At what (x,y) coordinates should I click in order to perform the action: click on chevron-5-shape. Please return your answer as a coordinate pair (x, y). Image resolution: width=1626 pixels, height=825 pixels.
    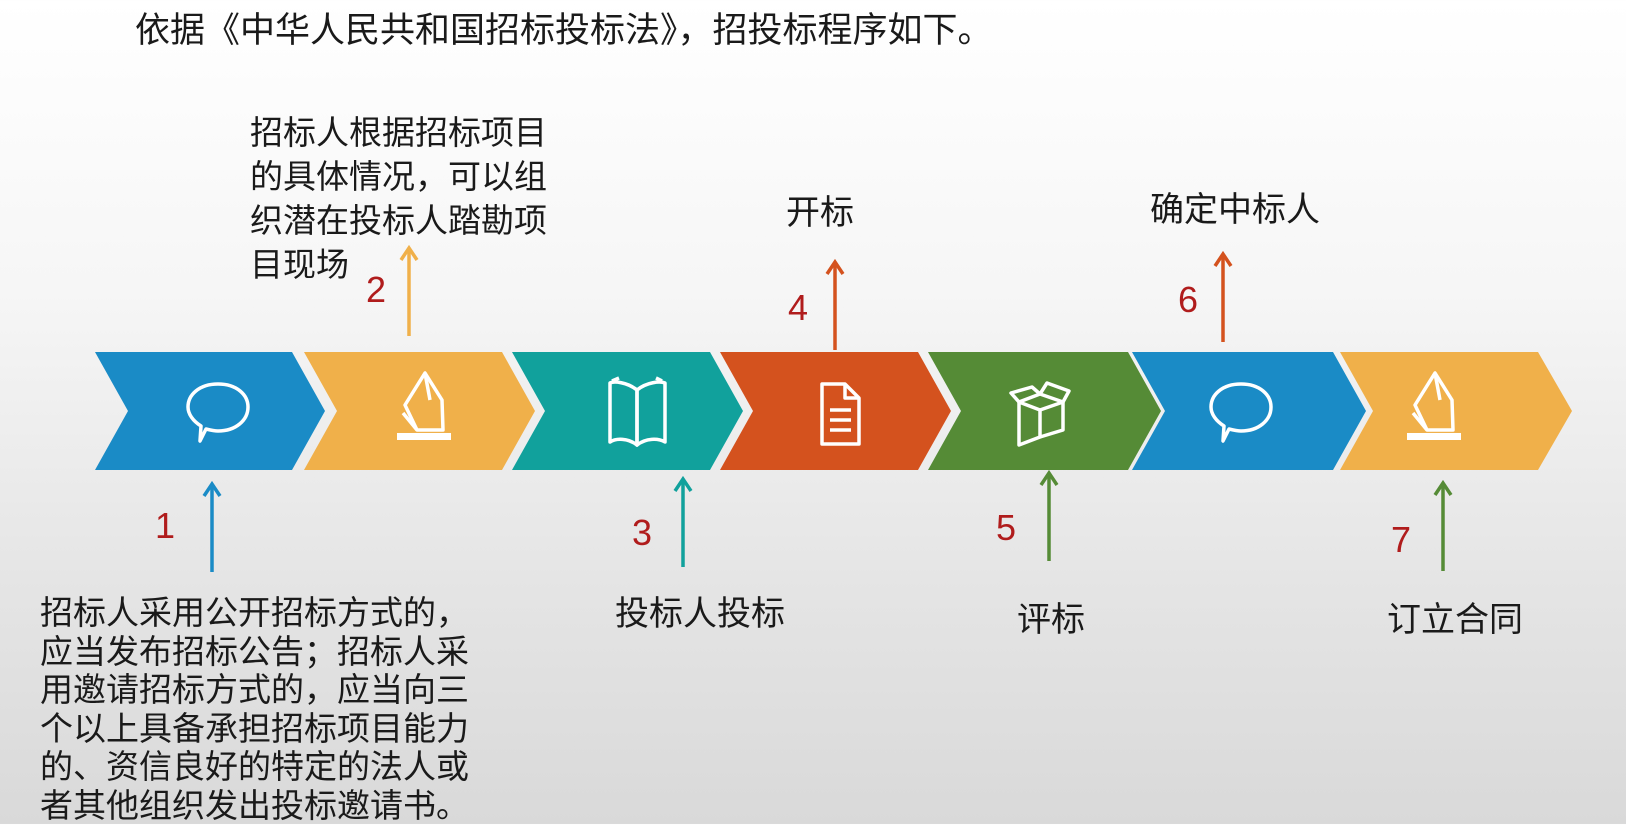
    Looking at the image, I should click on (1044, 411).